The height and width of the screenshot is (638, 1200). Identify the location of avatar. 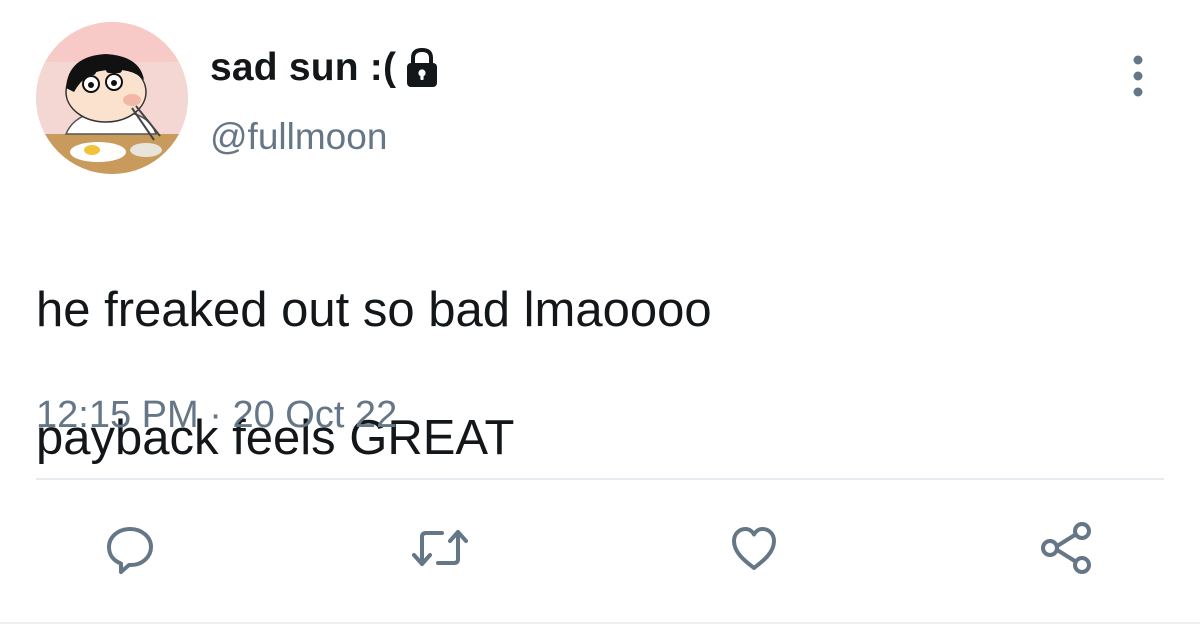
(112, 98).